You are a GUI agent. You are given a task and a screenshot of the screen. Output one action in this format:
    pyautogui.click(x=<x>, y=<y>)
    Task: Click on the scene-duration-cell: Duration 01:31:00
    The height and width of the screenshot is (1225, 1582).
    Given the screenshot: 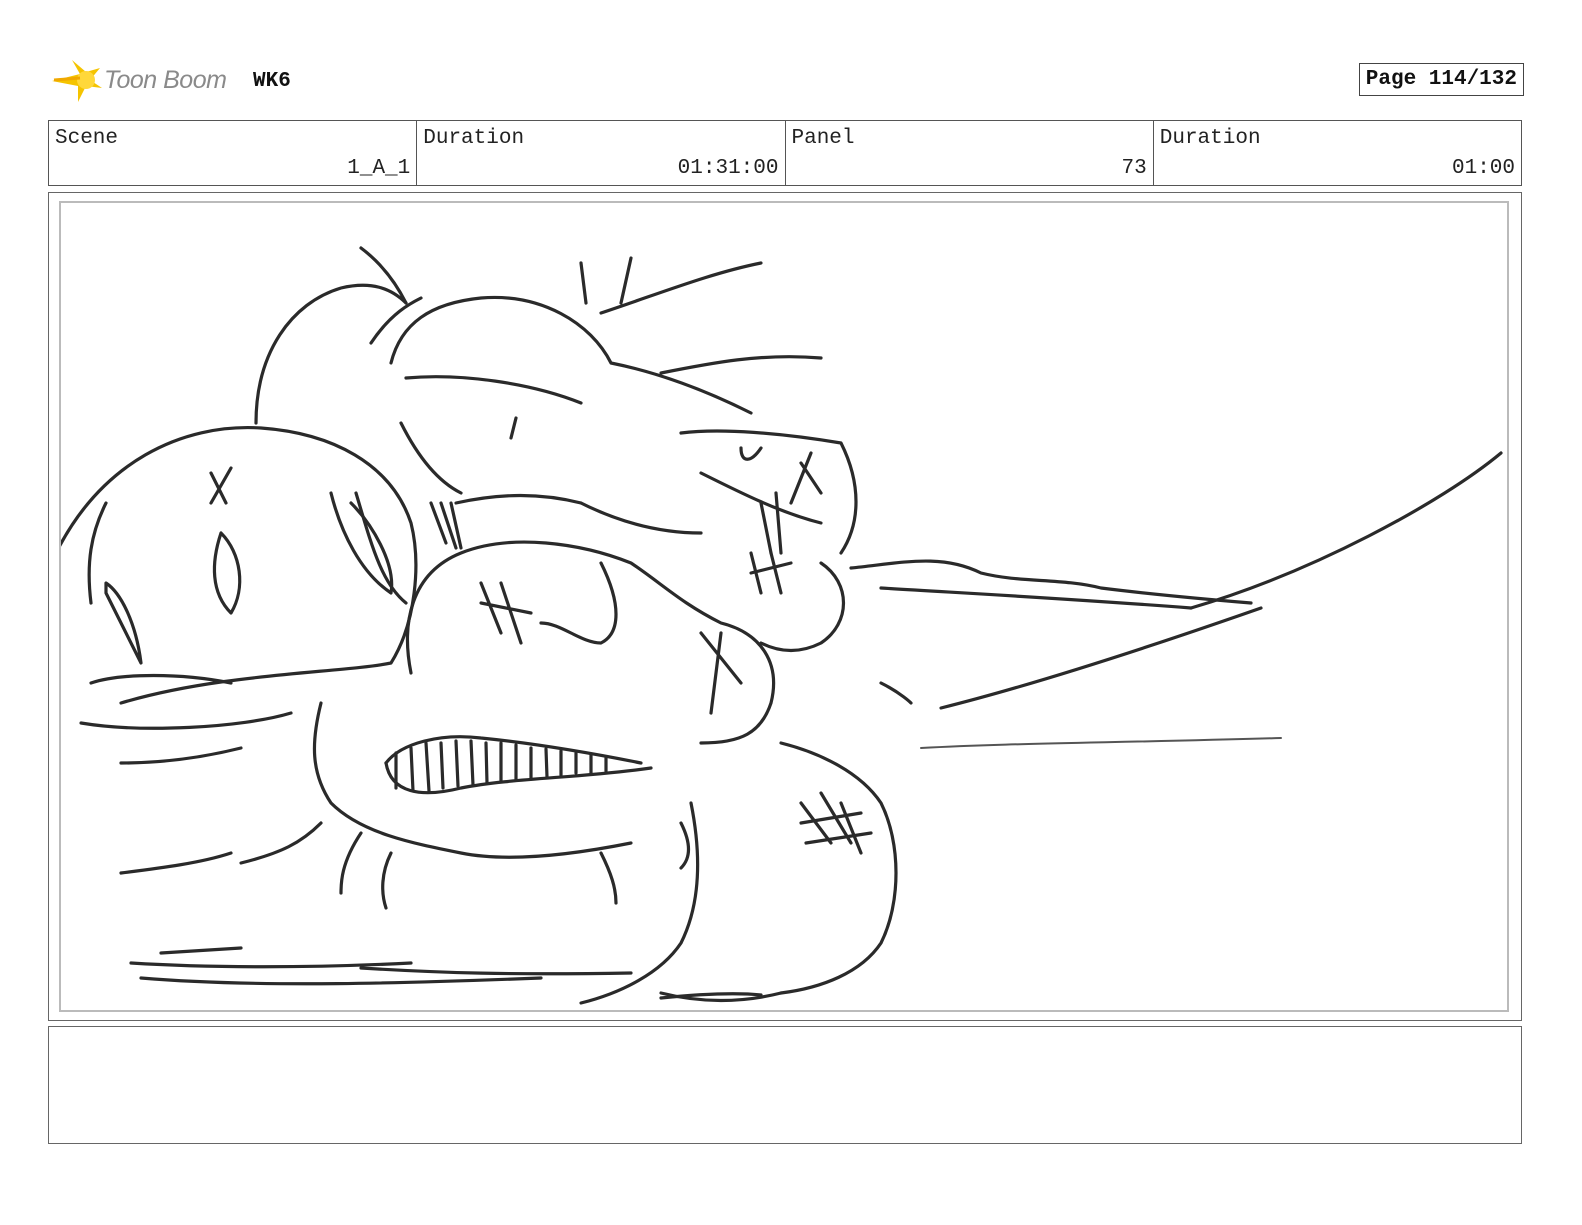 What is the action you would take?
    pyautogui.click(x=601, y=153)
    